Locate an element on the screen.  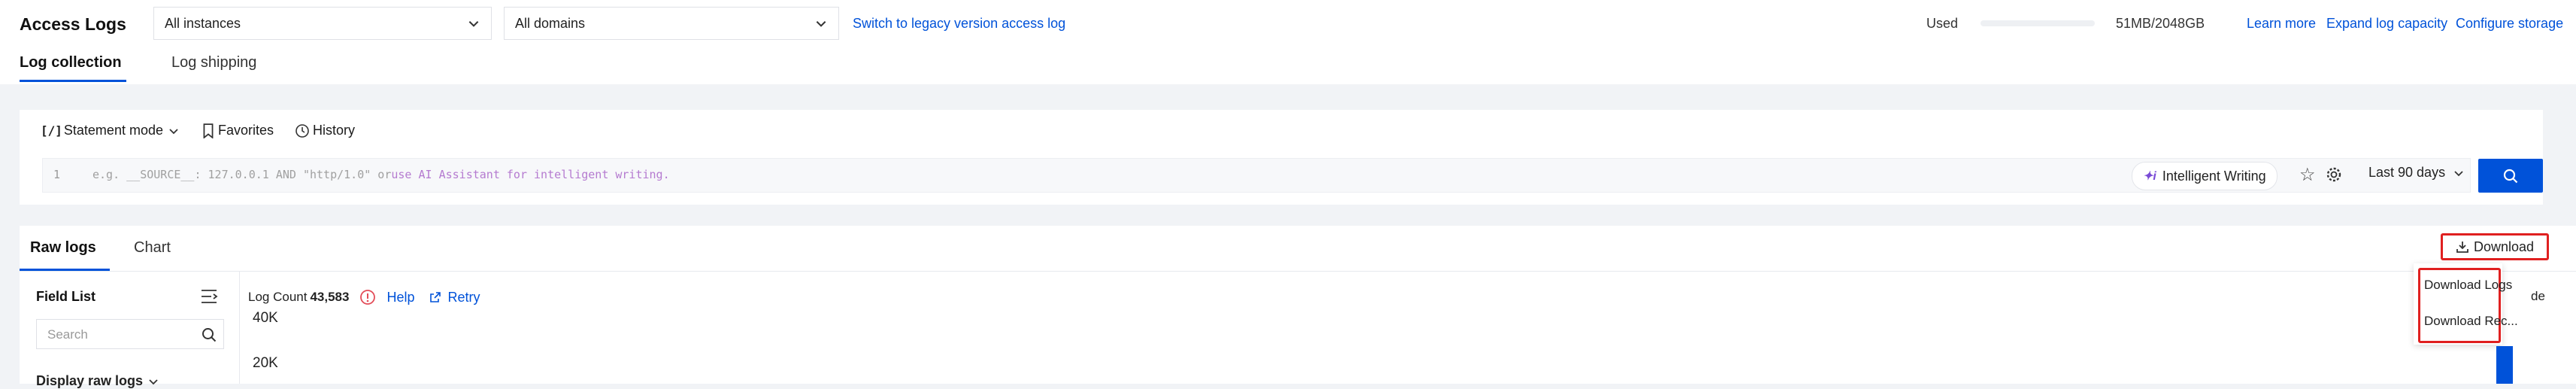
usage-label: Used is located at coordinates (1942, 23).